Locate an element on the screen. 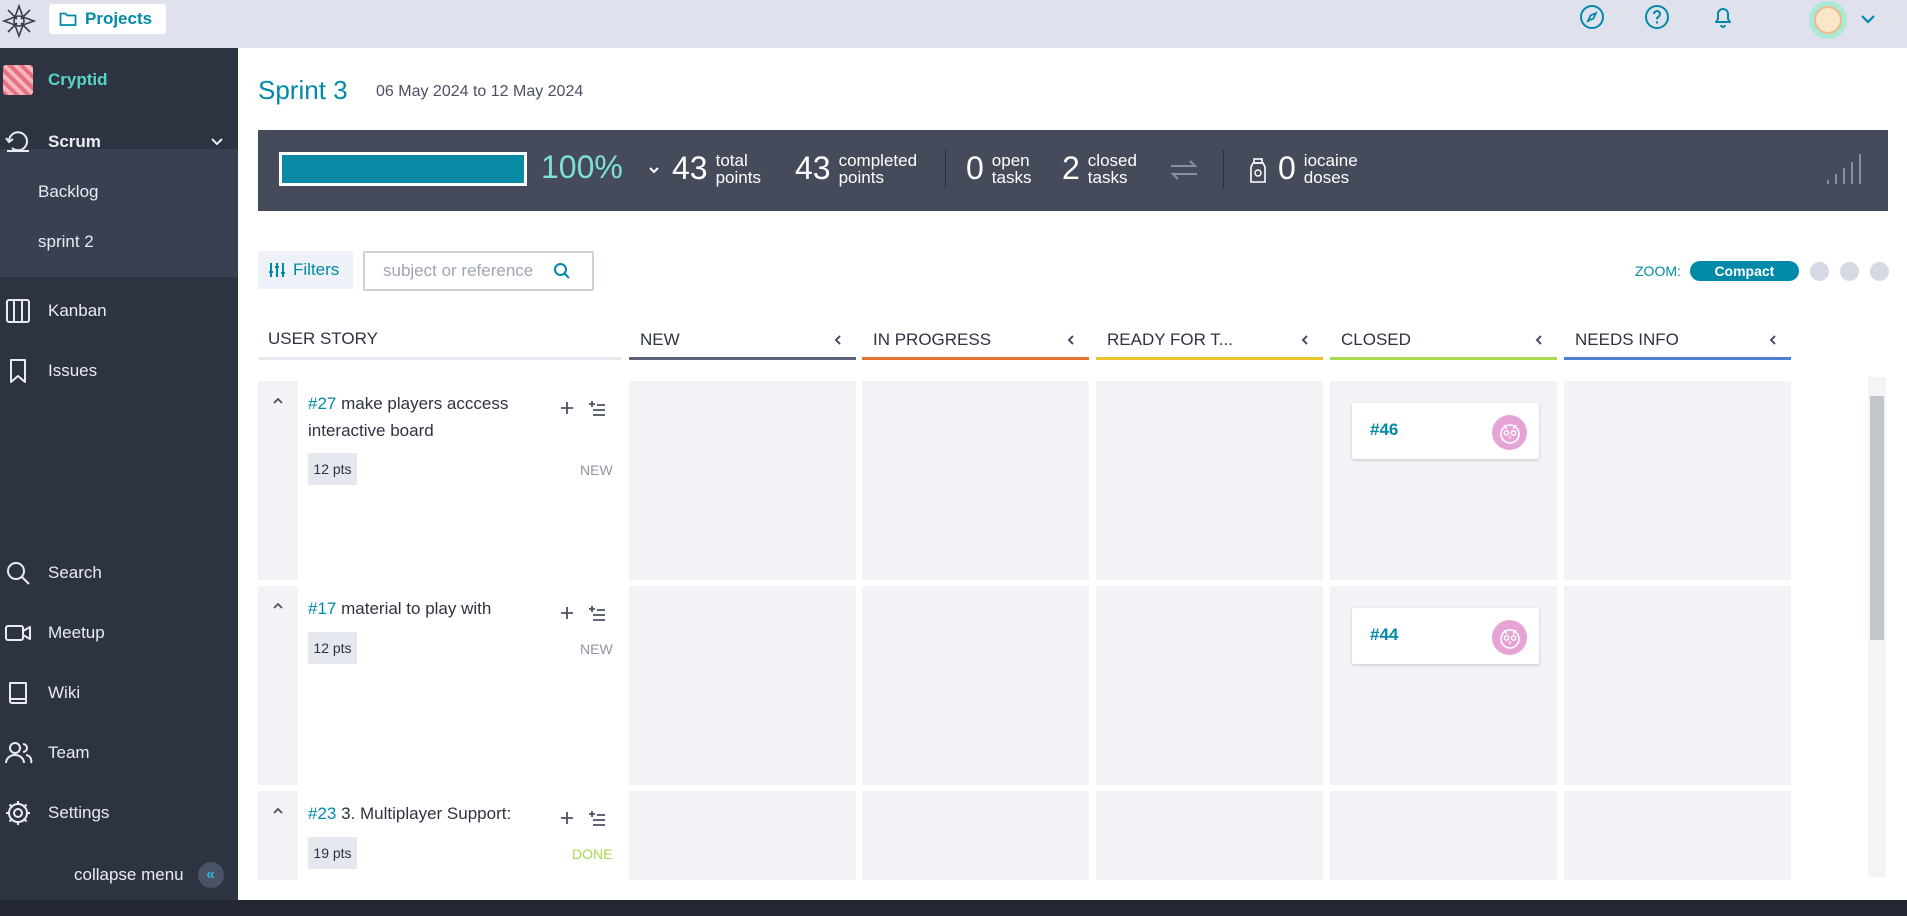 The width and height of the screenshot is (1907, 916). open-tasks-stat: 0 open tasks is located at coordinates (998, 168).